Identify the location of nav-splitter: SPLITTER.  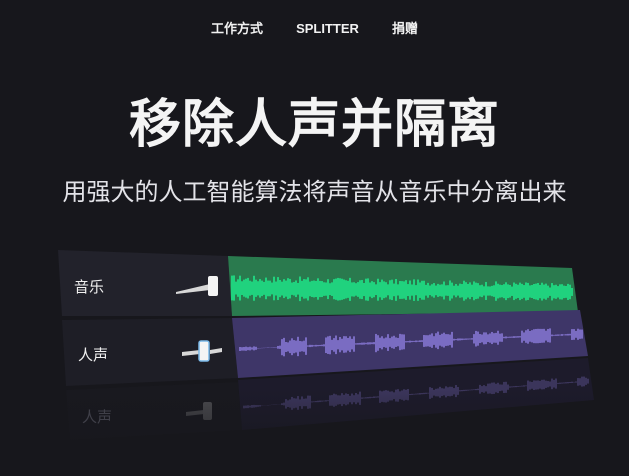
(327, 28).